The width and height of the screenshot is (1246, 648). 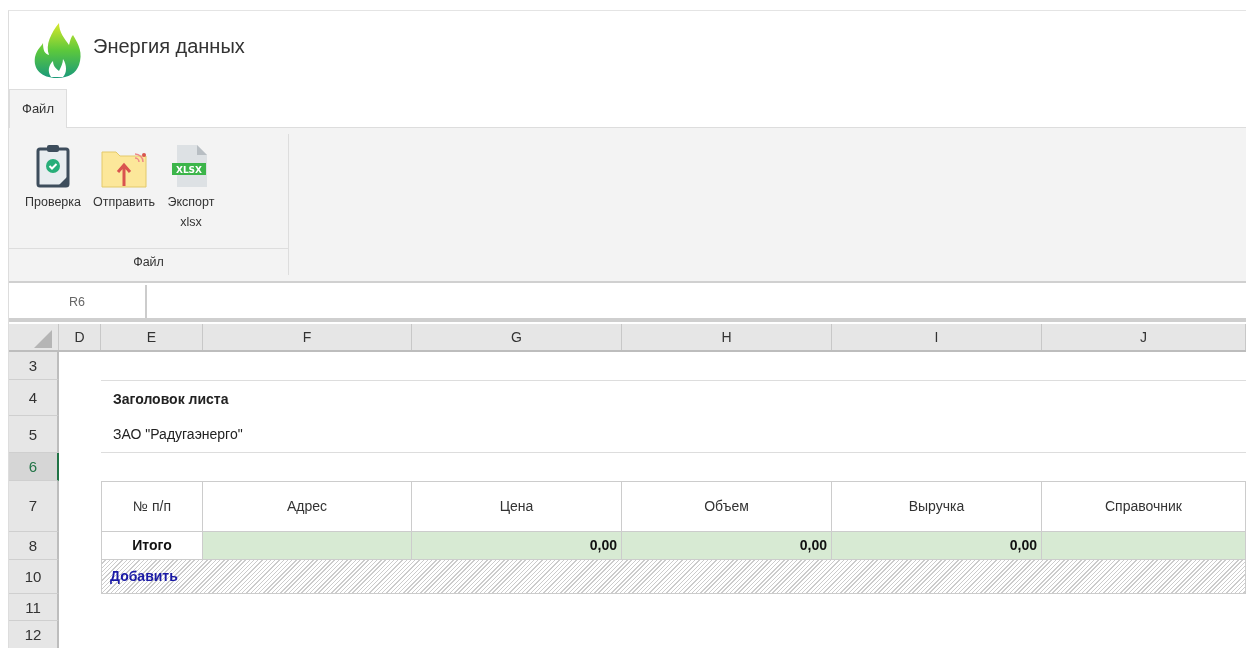 What do you see at coordinates (34, 506) in the screenshot?
I see `row-header: 7` at bounding box center [34, 506].